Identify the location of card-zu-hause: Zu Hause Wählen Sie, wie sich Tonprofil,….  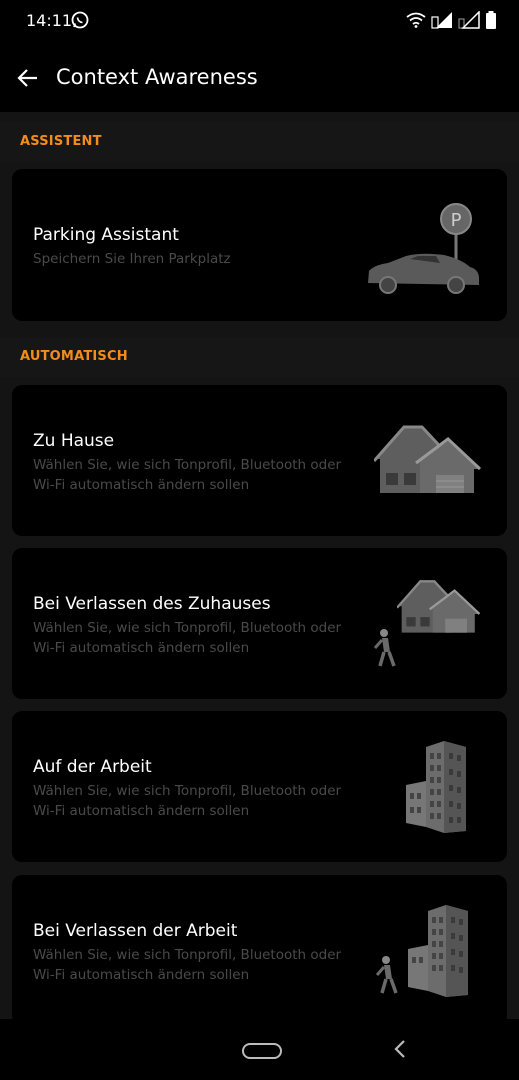
(259, 460).